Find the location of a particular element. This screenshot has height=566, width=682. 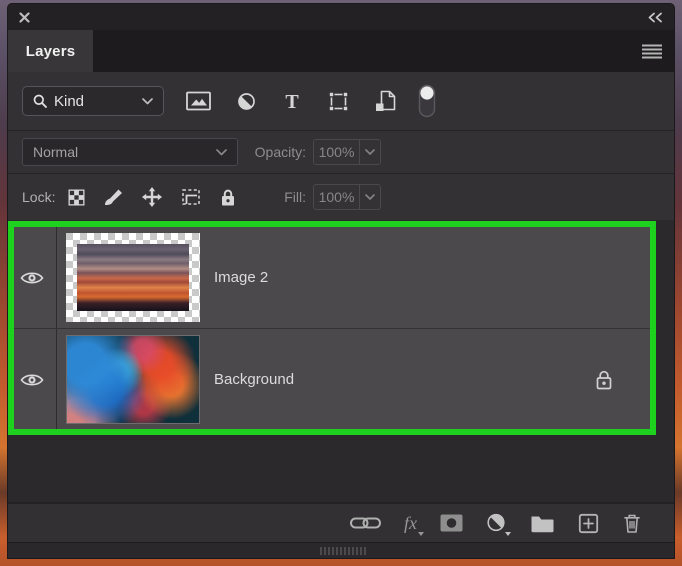

mask-icon is located at coordinates (451, 523).